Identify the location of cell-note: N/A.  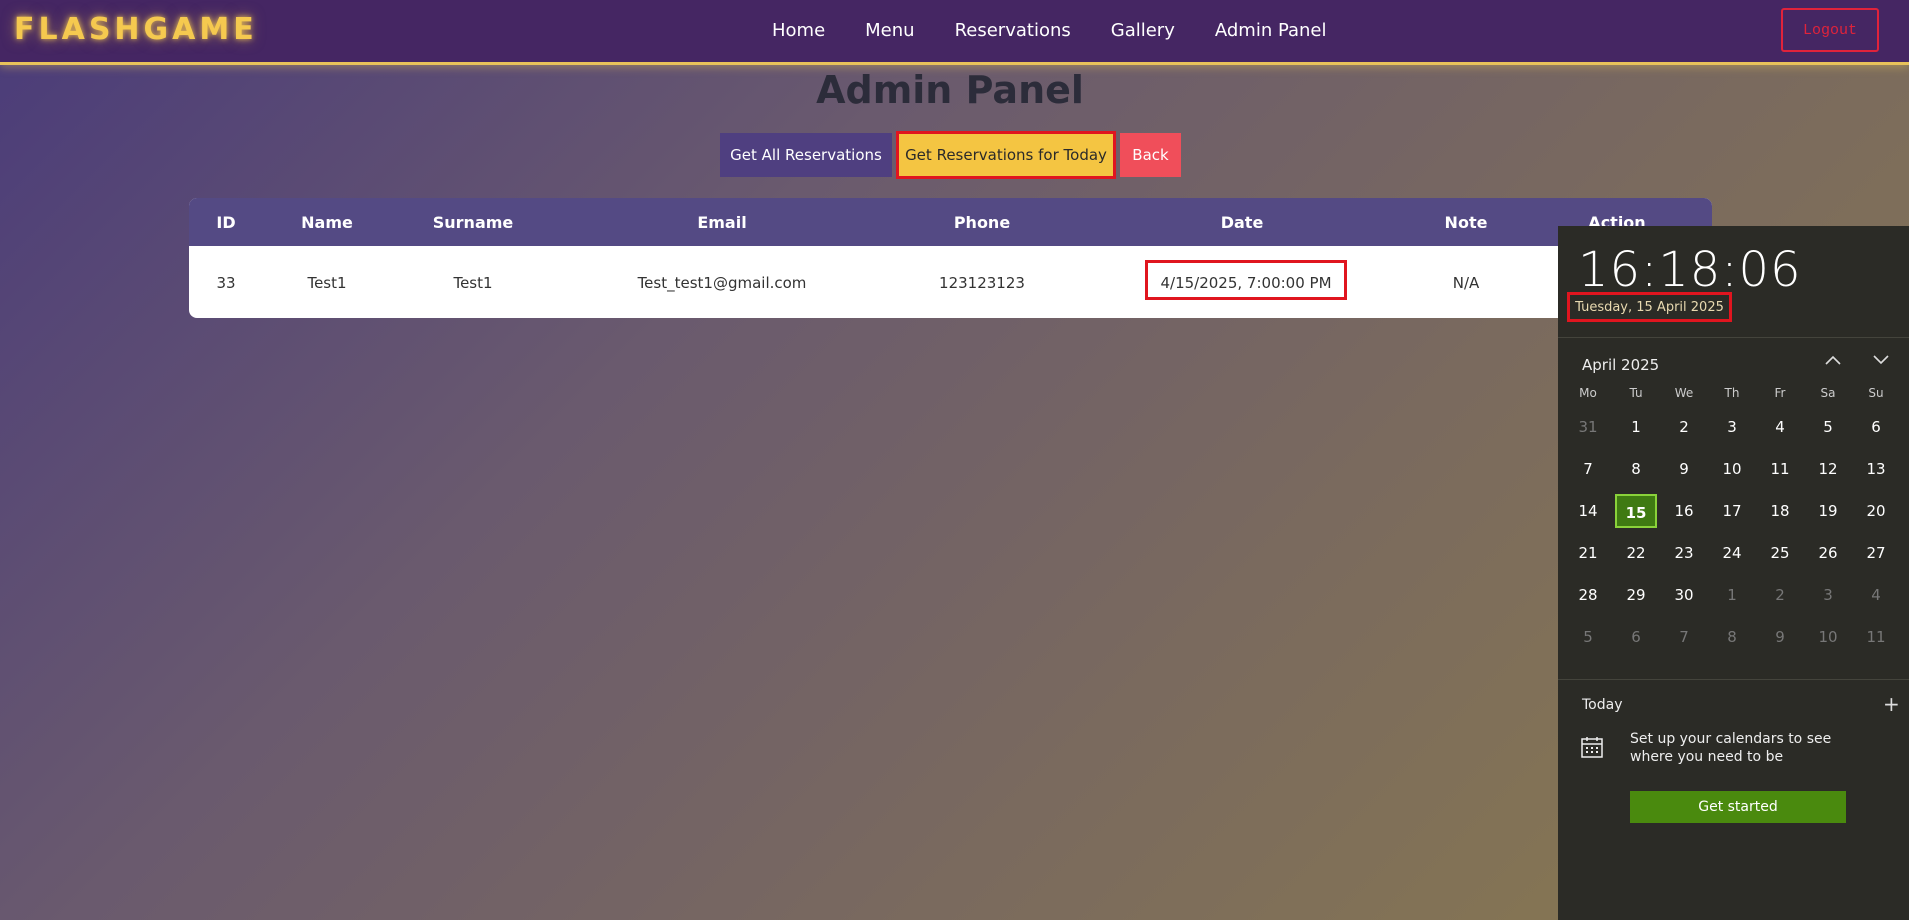
(1466, 283).